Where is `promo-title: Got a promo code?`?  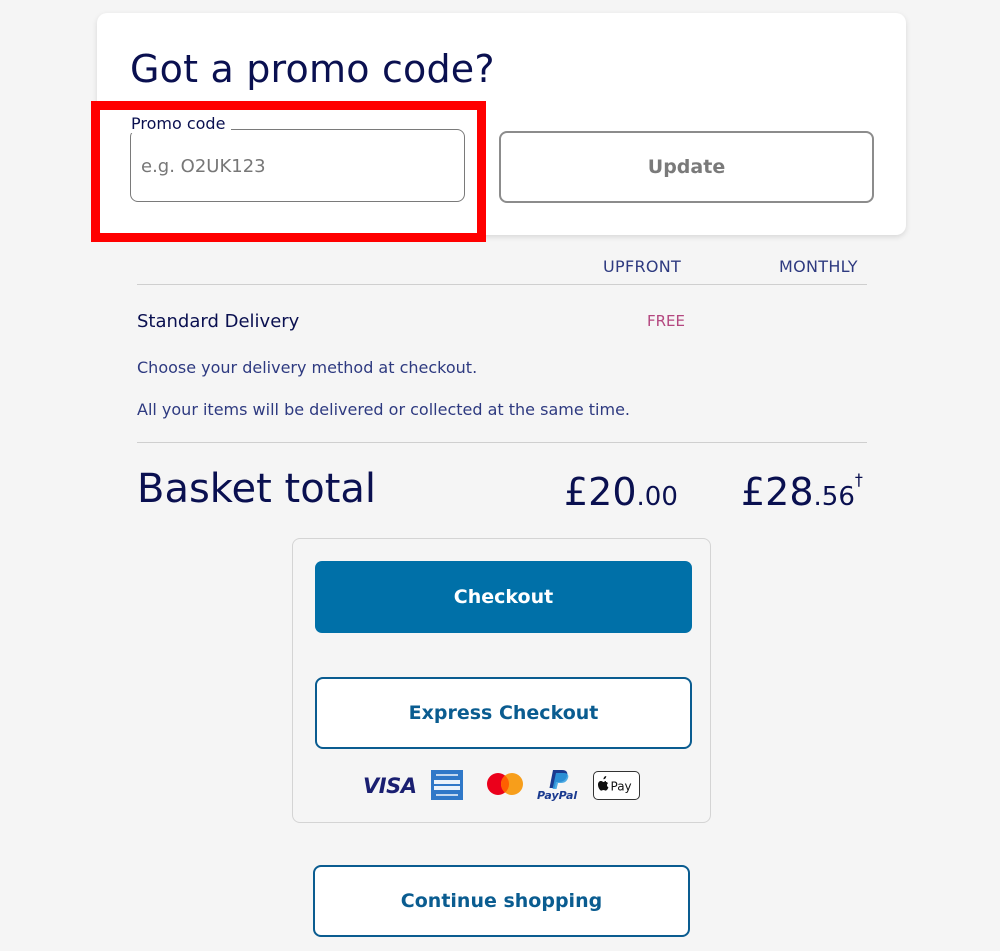
promo-title: Got a promo code? is located at coordinates (312, 69).